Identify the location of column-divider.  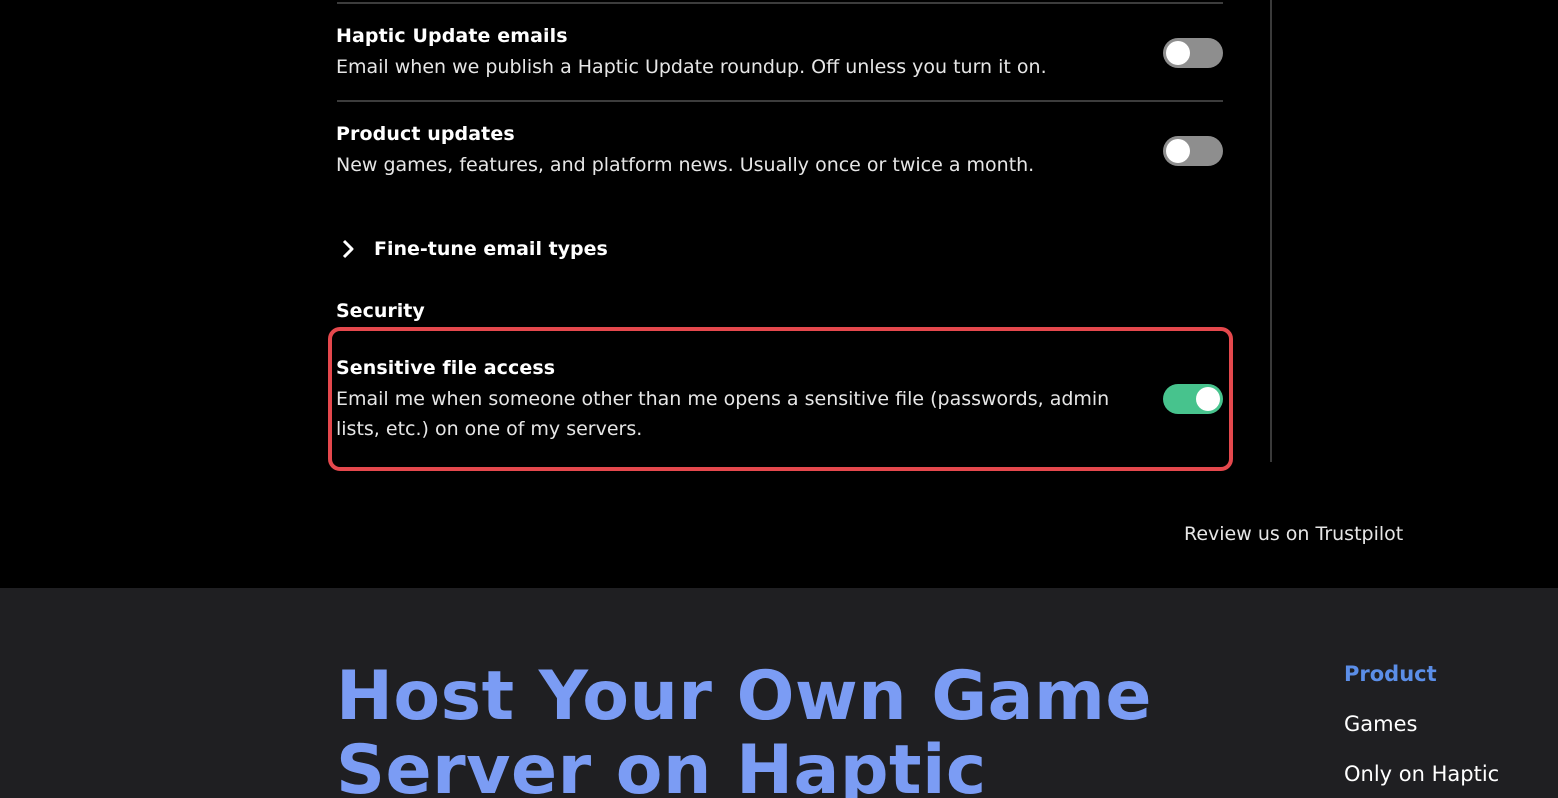
(1271, 231).